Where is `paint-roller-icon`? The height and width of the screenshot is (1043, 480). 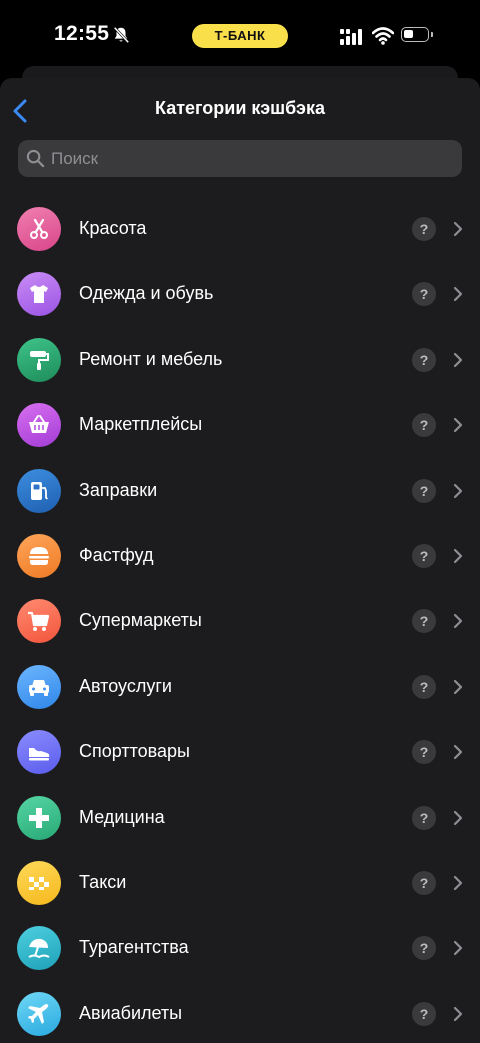
paint-roller-icon is located at coordinates (39, 360).